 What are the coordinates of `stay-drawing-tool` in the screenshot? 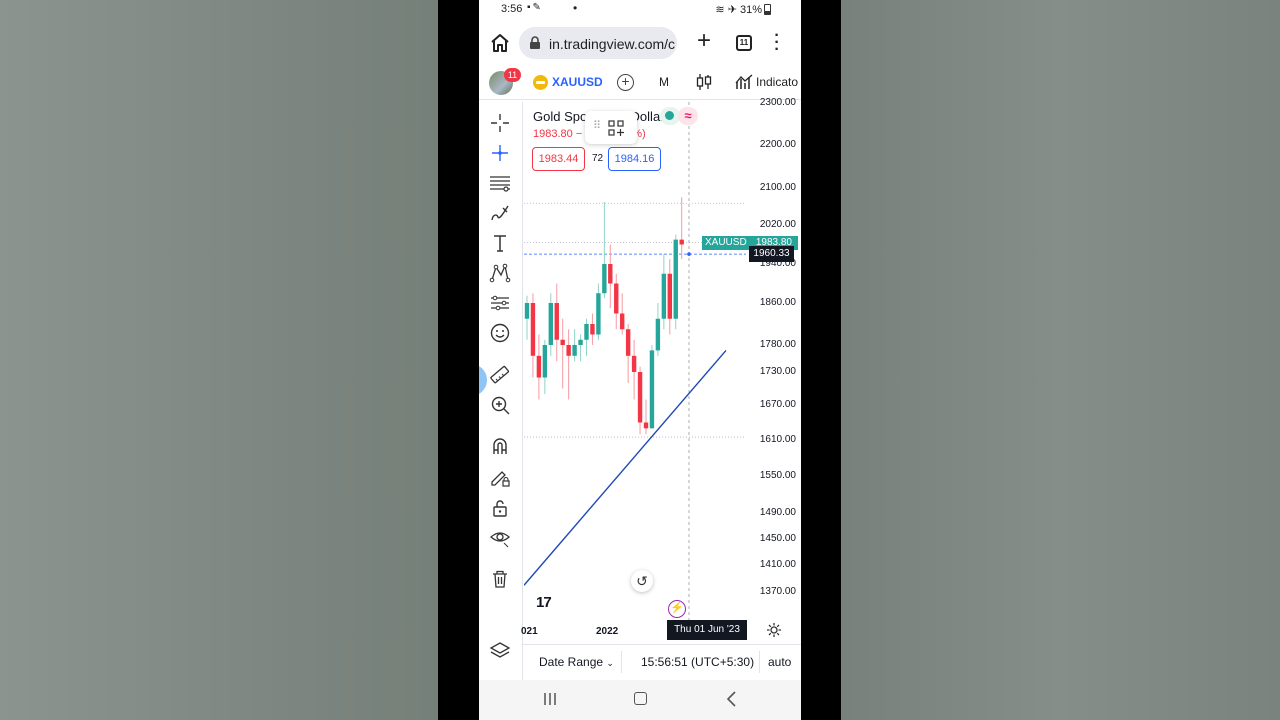 It's located at (500, 477).